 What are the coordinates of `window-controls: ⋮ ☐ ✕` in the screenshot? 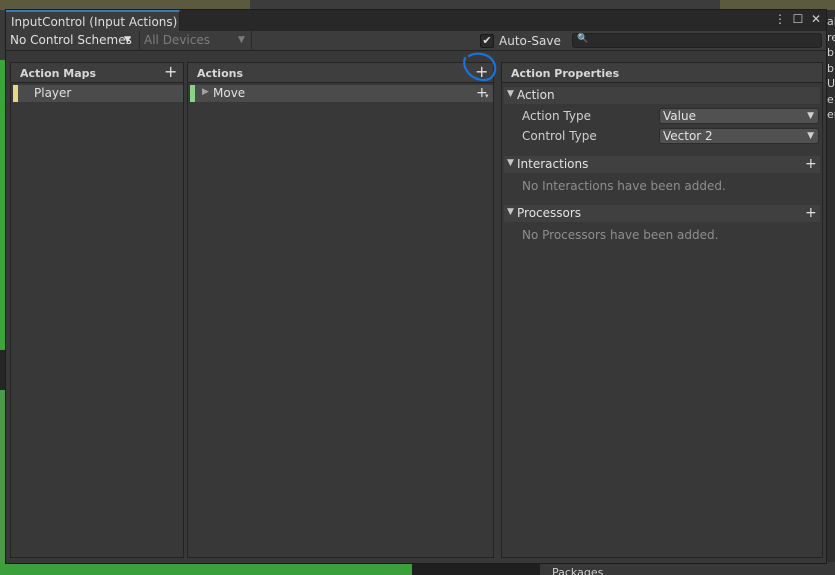 It's located at (798, 19).